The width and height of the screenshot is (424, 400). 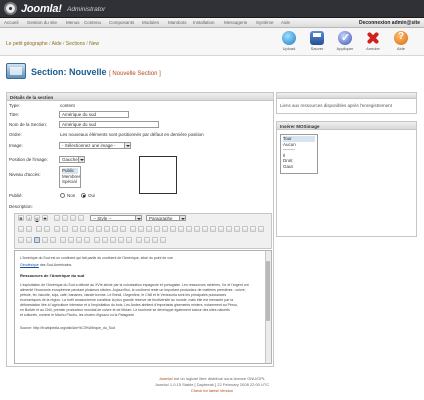 What do you see at coordinates (400, 48) in the screenshot?
I see `help-label: Aide` at bounding box center [400, 48].